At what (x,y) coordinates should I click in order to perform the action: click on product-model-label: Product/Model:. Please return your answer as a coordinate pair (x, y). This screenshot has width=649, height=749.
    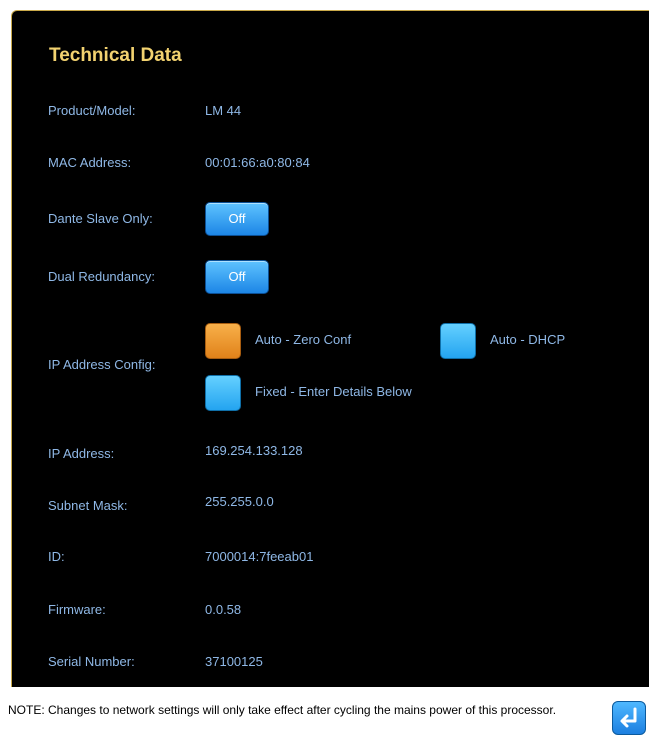
    Looking at the image, I should click on (92, 110).